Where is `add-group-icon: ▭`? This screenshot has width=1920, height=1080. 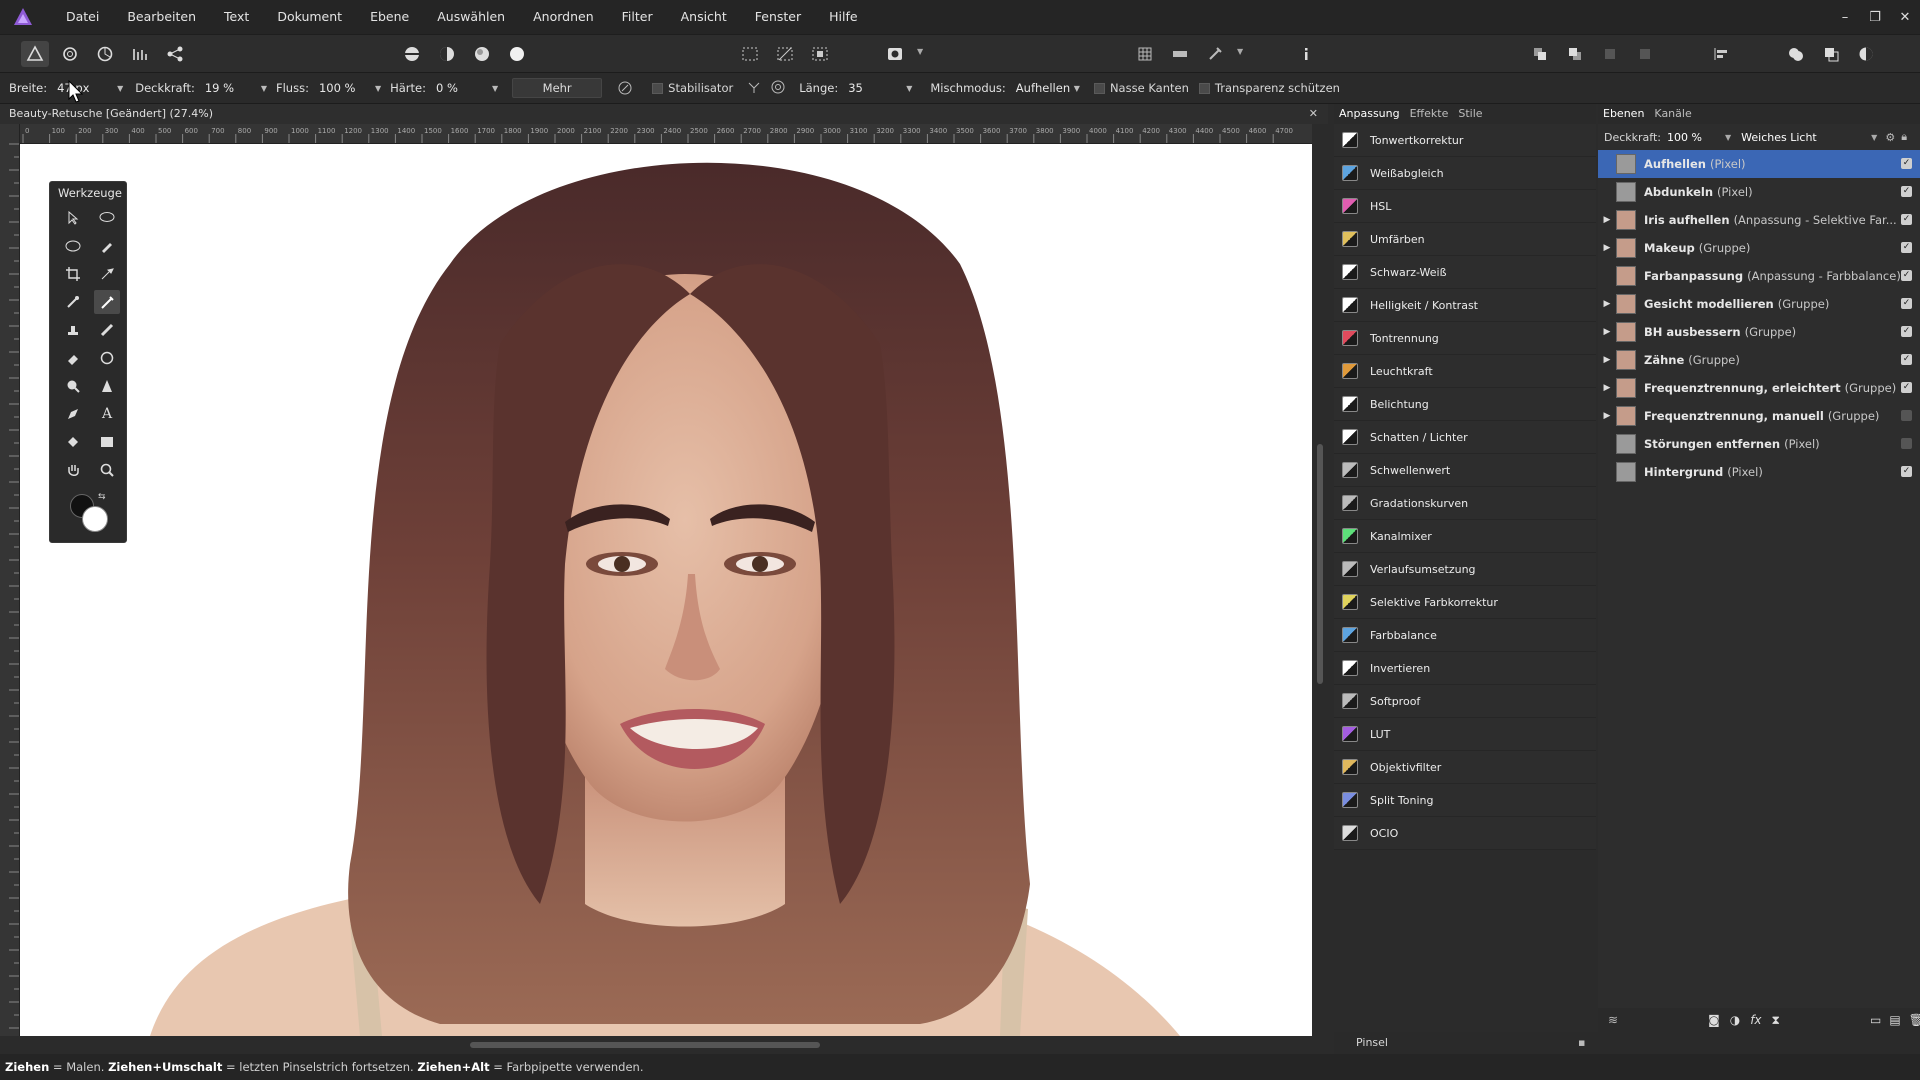
add-group-icon: ▭ is located at coordinates (1875, 1020).